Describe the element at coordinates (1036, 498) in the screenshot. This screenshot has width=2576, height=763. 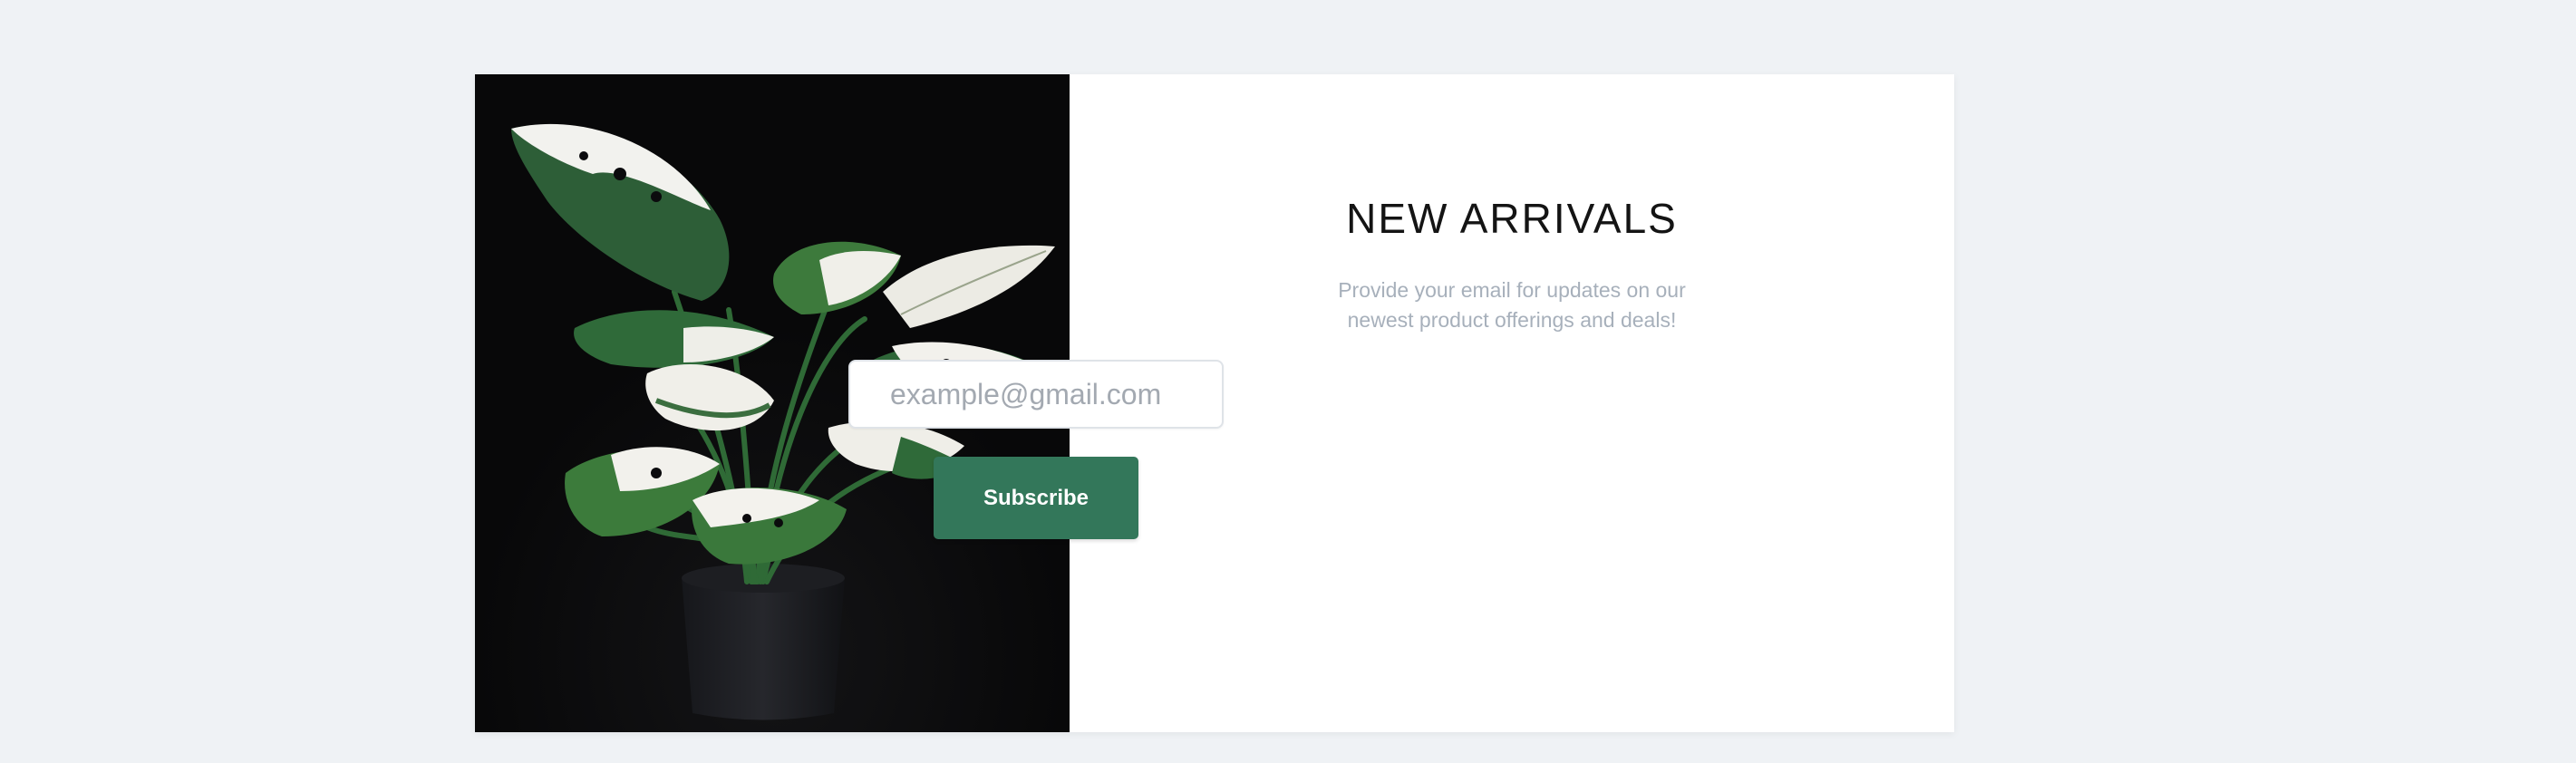
I see `subscribe-button: Subscribe` at that location.